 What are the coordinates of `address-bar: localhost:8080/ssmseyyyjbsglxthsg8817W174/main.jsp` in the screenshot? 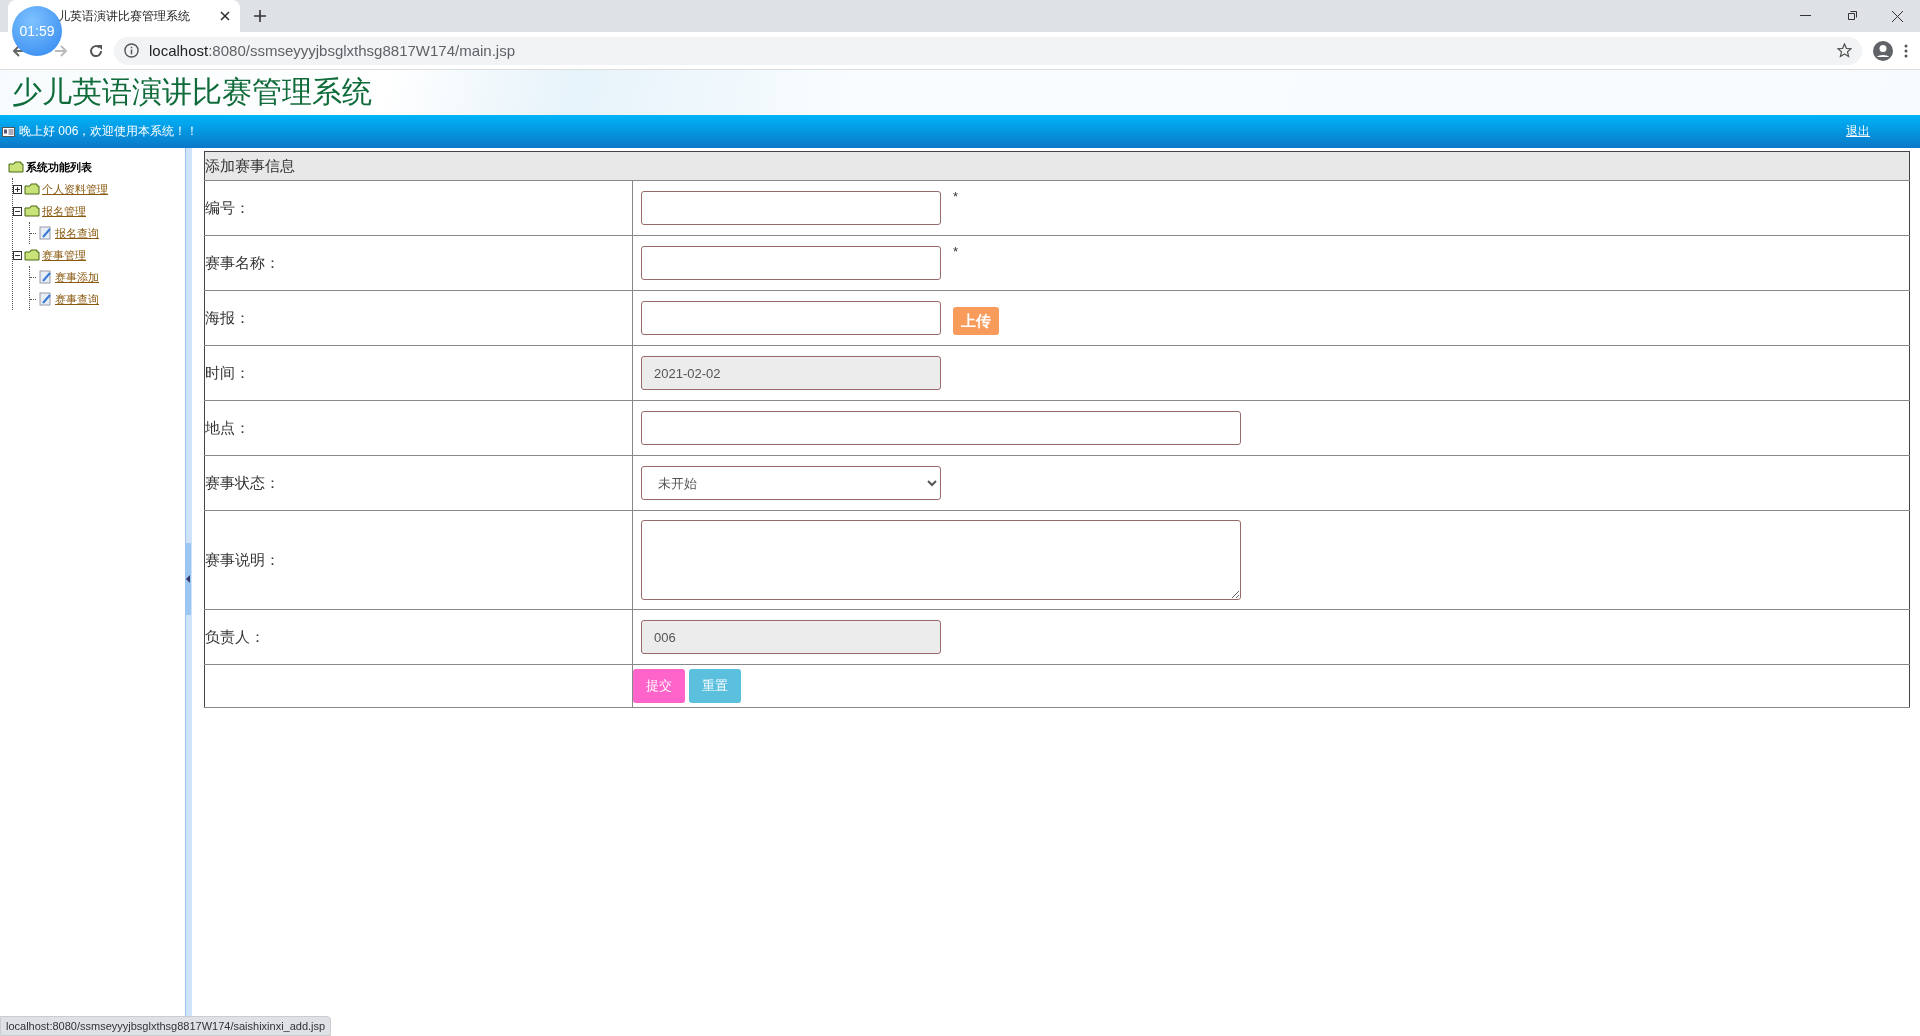 It's located at (988, 50).